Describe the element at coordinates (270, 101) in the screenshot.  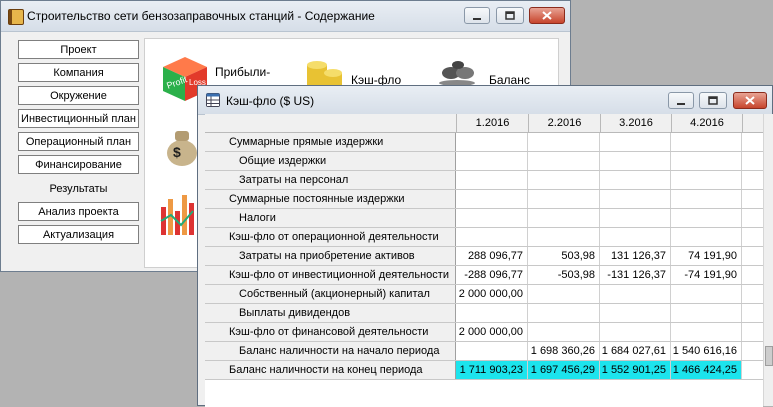
I see `cashflow-window-title: Кэш-фло ($ US)` at that location.